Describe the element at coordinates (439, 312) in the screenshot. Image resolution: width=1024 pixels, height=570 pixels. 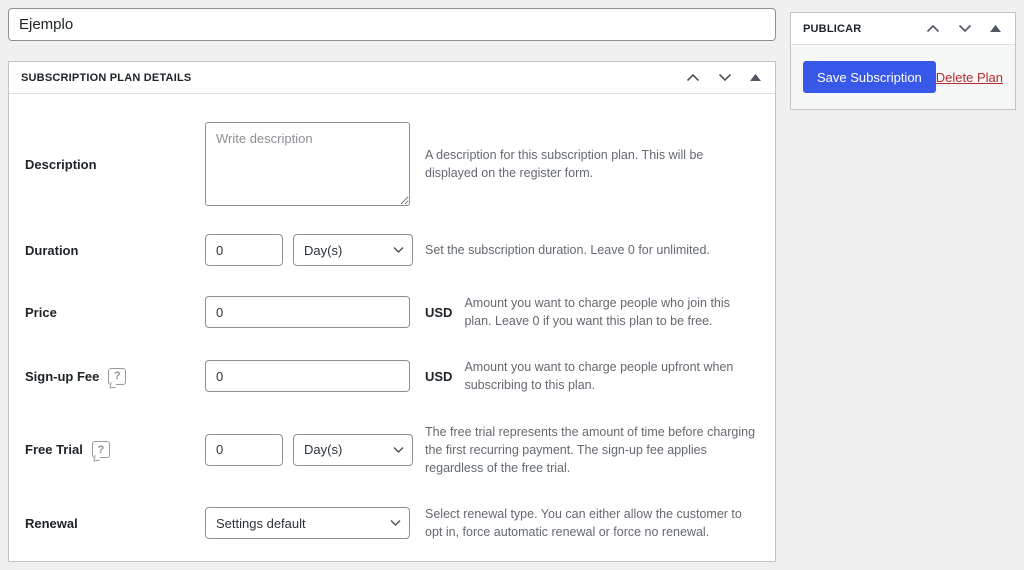
I see `price-currency-label: USD` at that location.